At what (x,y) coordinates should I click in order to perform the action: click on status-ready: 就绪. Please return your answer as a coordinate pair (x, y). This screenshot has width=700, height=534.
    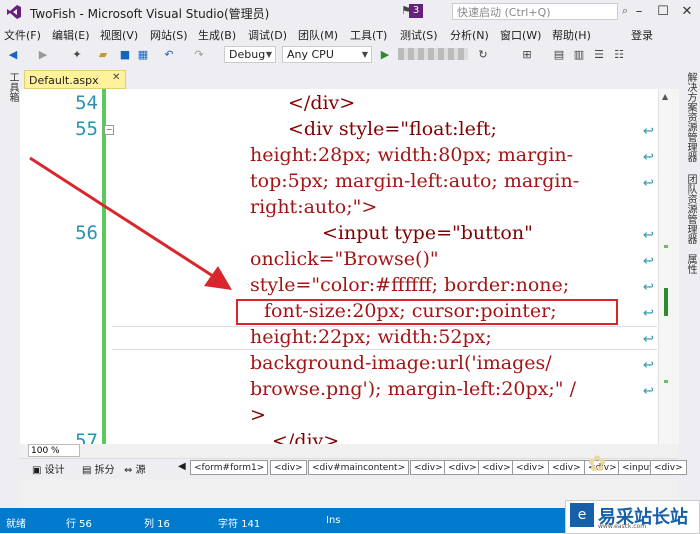
    Looking at the image, I should click on (16, 524).